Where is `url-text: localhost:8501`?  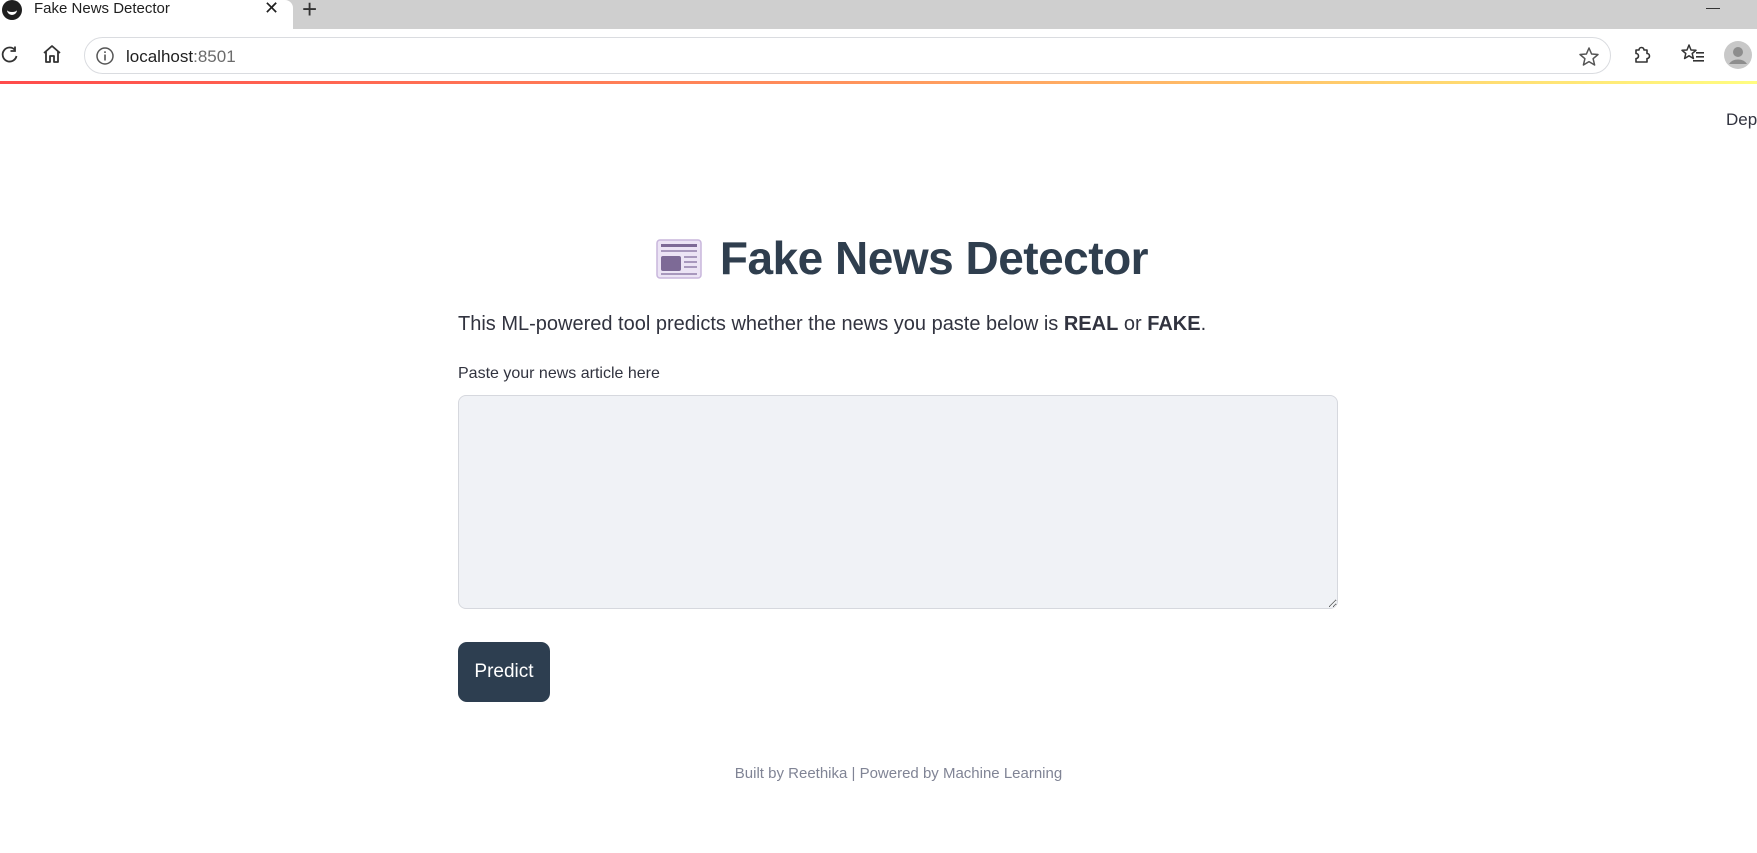 url-text: localhost:8501 is located at coordinates (181, 57).